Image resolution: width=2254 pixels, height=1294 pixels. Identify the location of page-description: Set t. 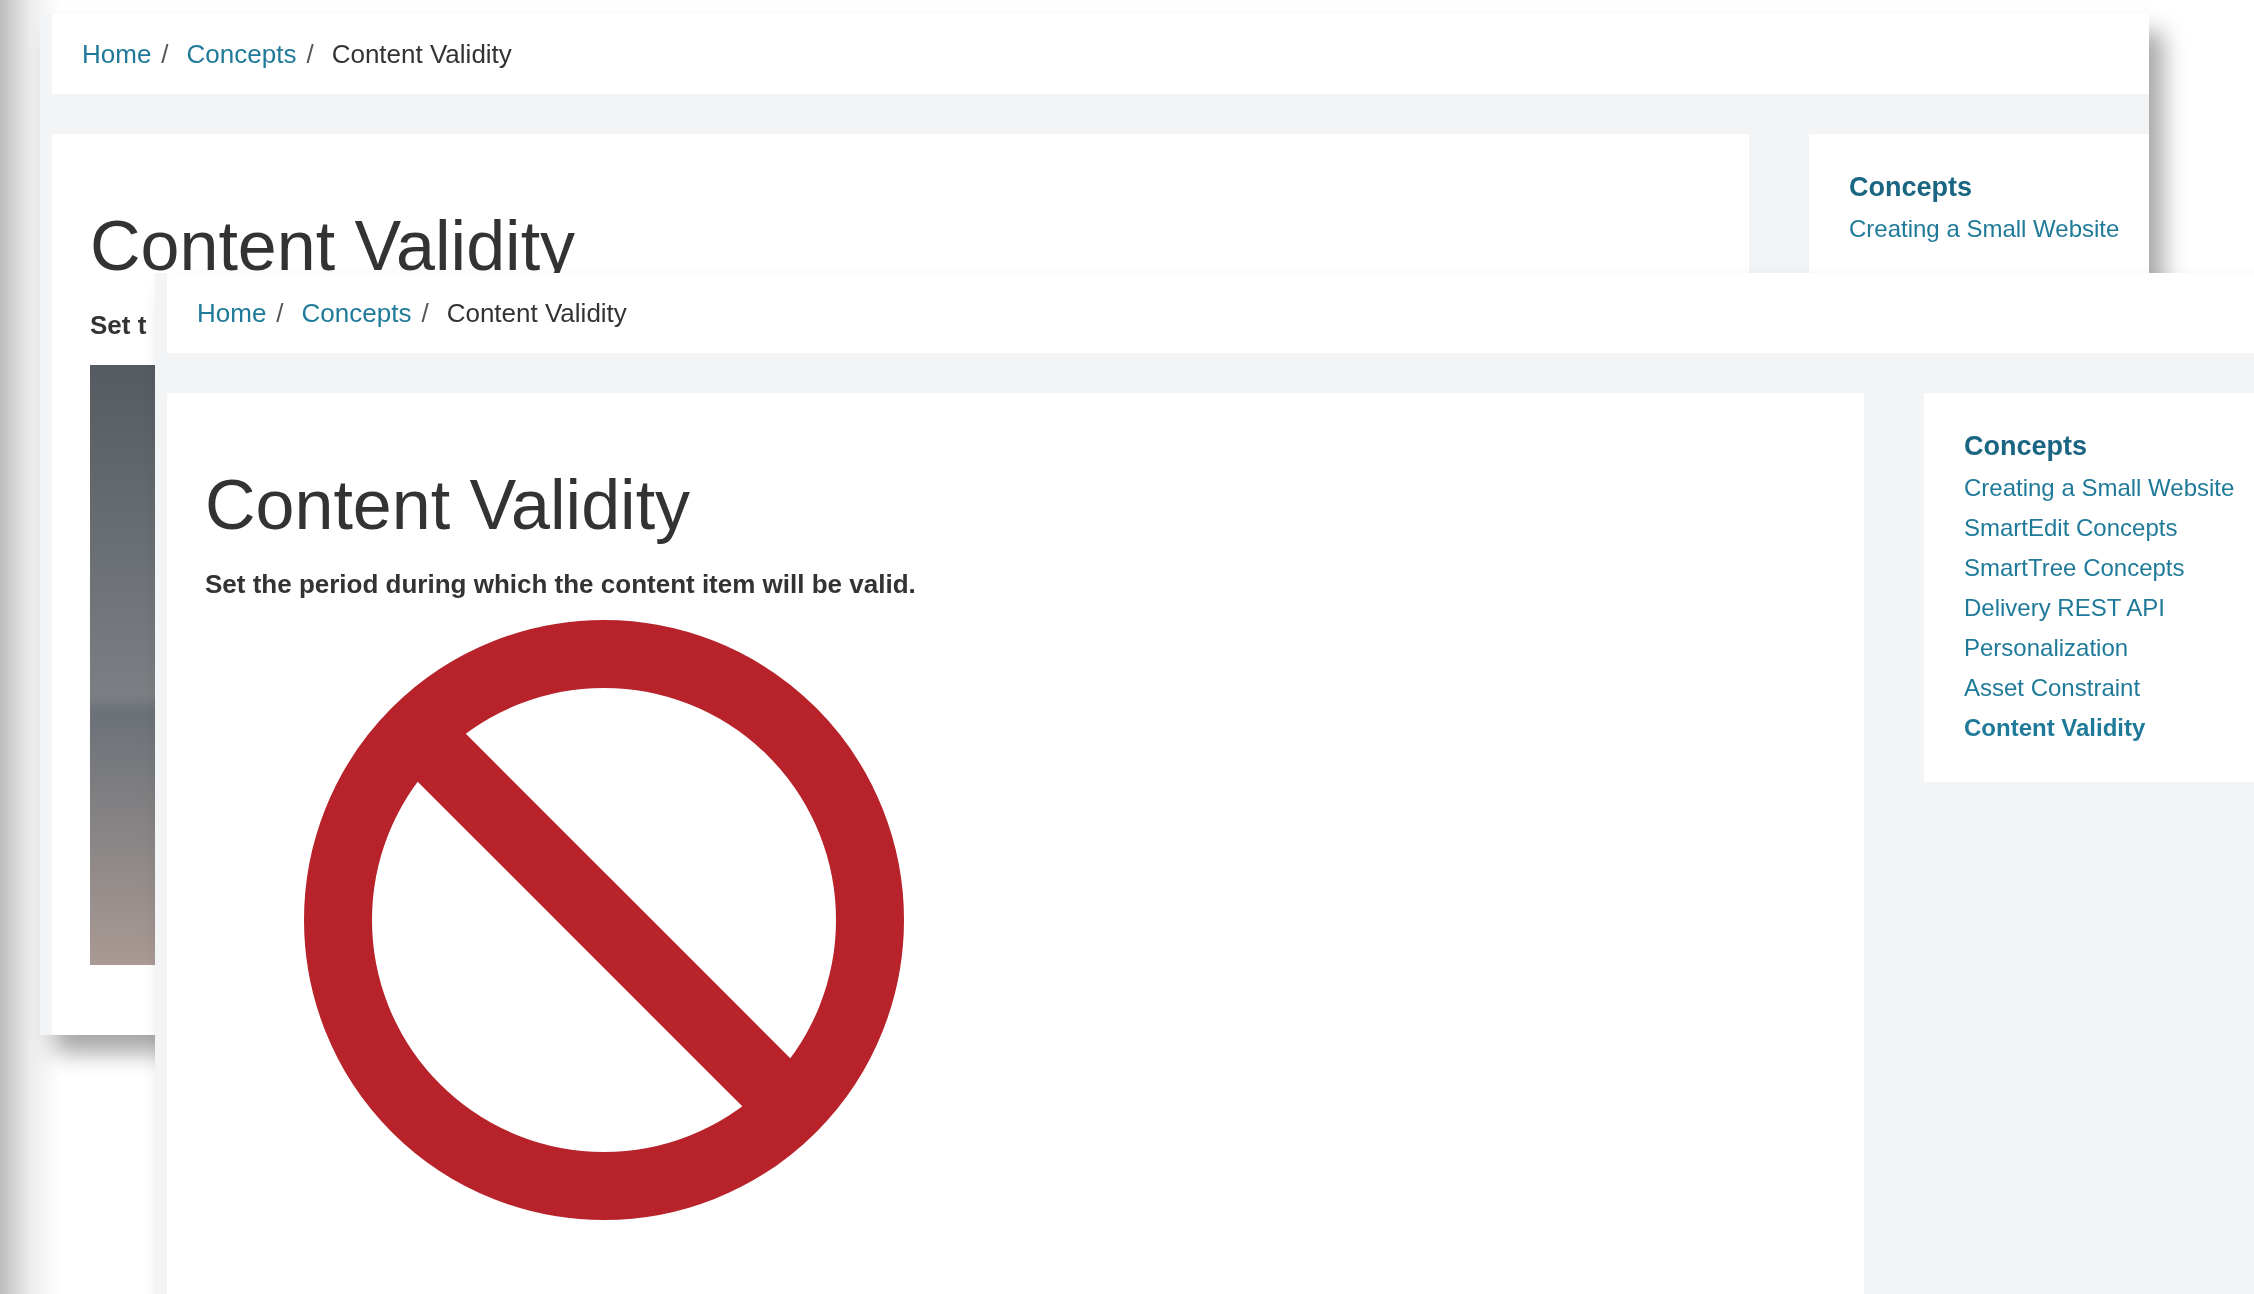
(118, 325).